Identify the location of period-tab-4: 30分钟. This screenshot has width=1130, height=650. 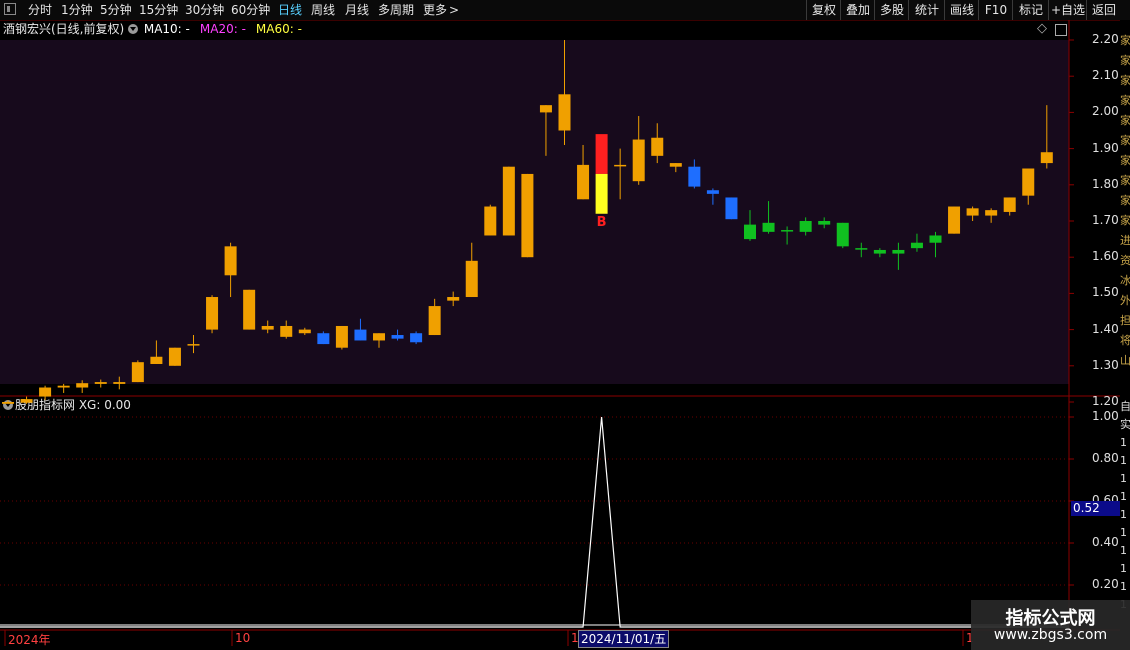
(204, 10).